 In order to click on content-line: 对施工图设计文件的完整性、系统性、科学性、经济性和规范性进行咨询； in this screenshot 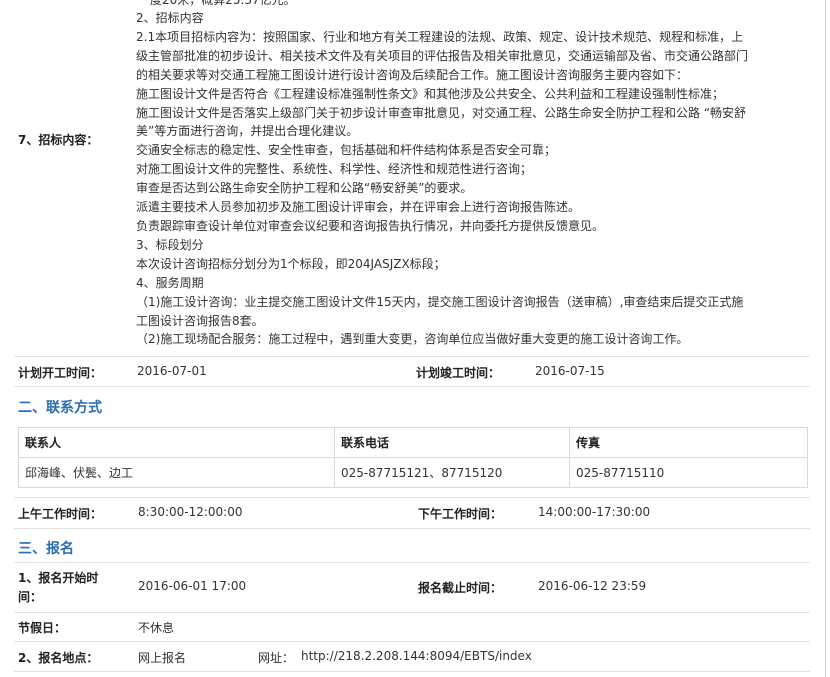, I will do `click(334, 169)`.